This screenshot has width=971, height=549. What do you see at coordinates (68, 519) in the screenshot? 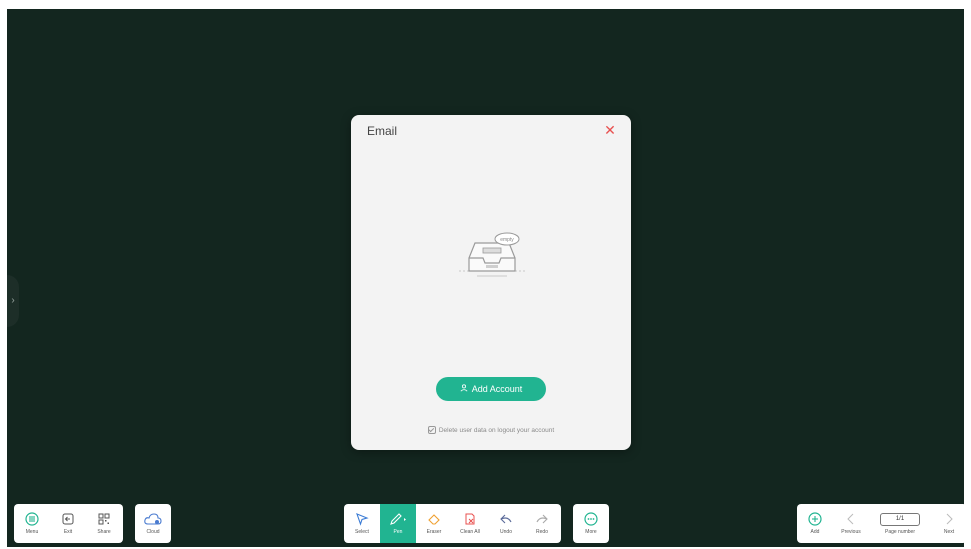
I see `exit-icon` at bounding box center [68, 519].